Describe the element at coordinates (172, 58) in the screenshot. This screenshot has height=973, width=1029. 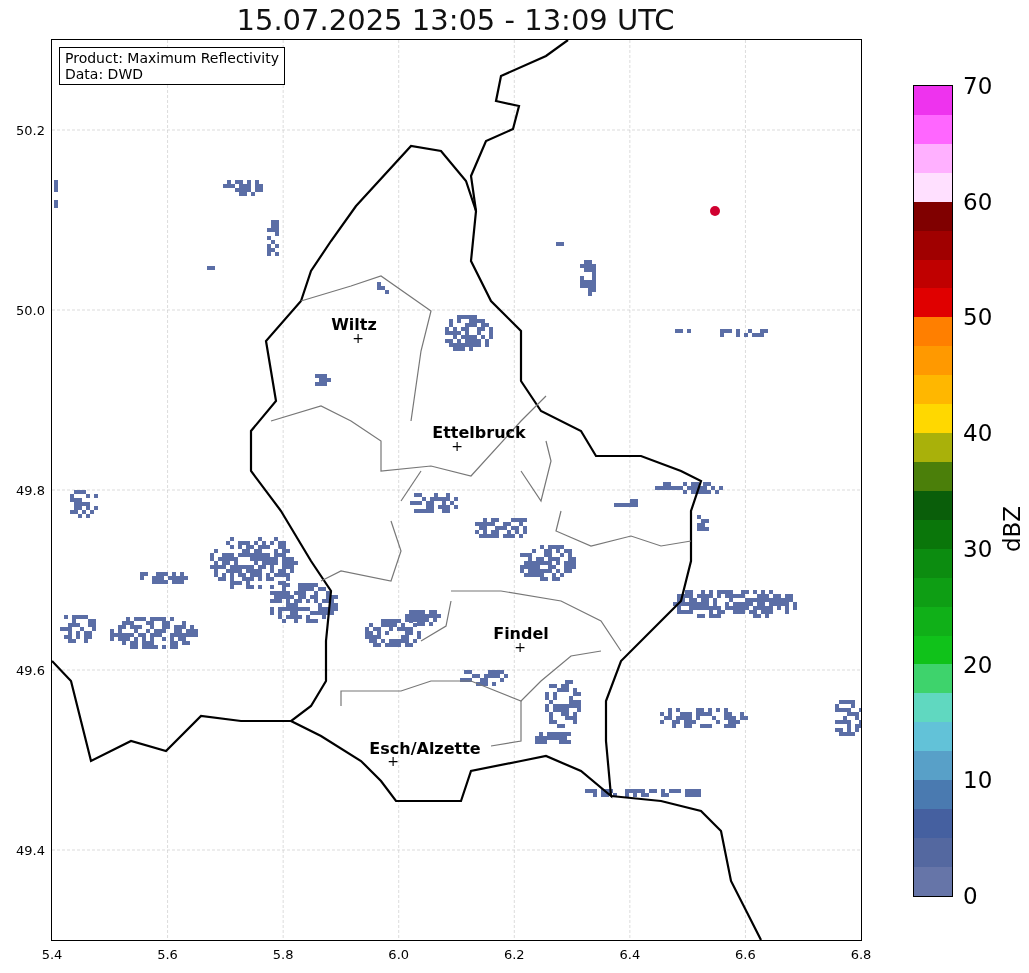
I see `legend-text: Product: Maximum Reflectivity` at that location.